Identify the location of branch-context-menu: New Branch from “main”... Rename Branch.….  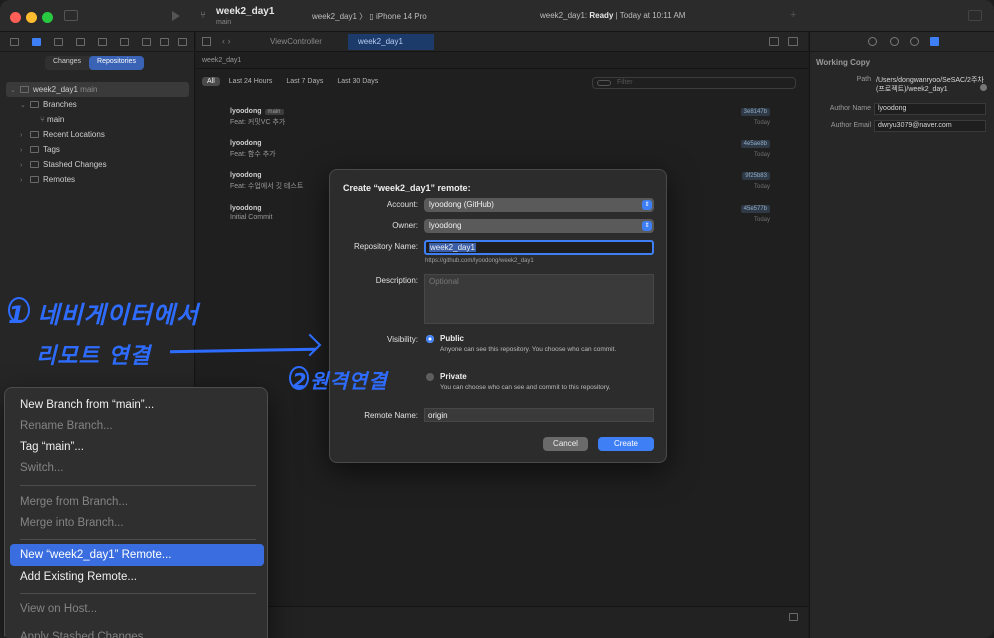
(136, 512).